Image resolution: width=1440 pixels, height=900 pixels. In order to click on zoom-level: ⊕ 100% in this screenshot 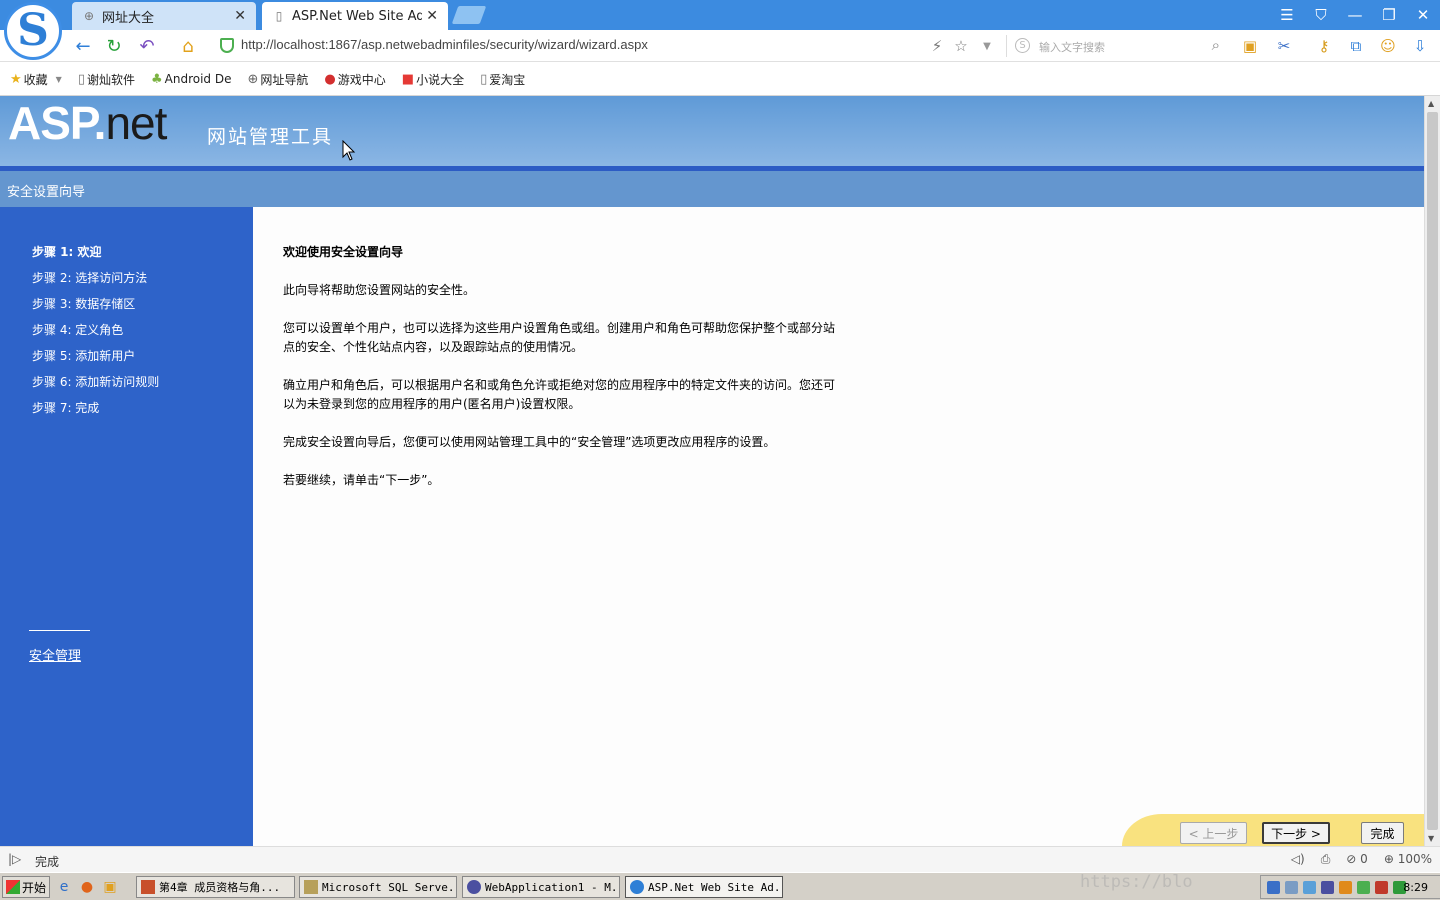, I will do `click(1408, 859)`.